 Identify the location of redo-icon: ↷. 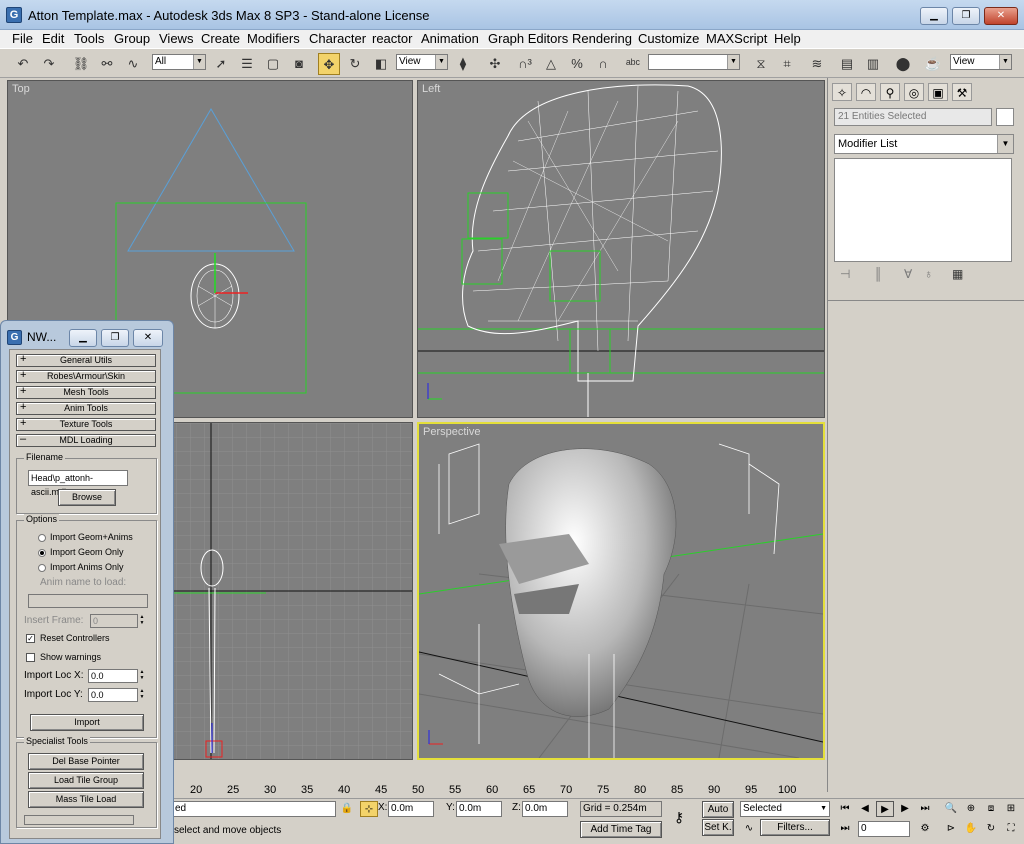
(49, 64).